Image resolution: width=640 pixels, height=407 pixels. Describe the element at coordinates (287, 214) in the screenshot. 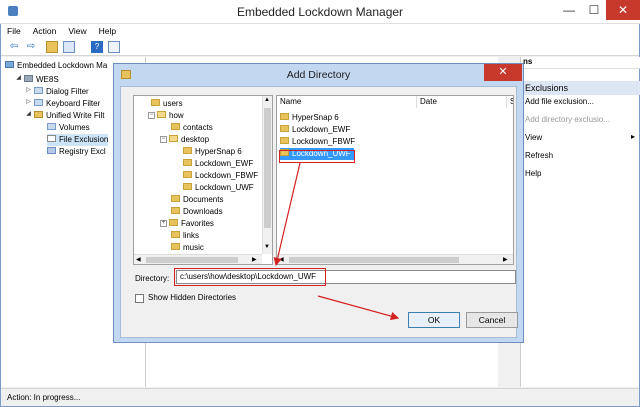

I see `annotation-arrow-to-input` at that location.